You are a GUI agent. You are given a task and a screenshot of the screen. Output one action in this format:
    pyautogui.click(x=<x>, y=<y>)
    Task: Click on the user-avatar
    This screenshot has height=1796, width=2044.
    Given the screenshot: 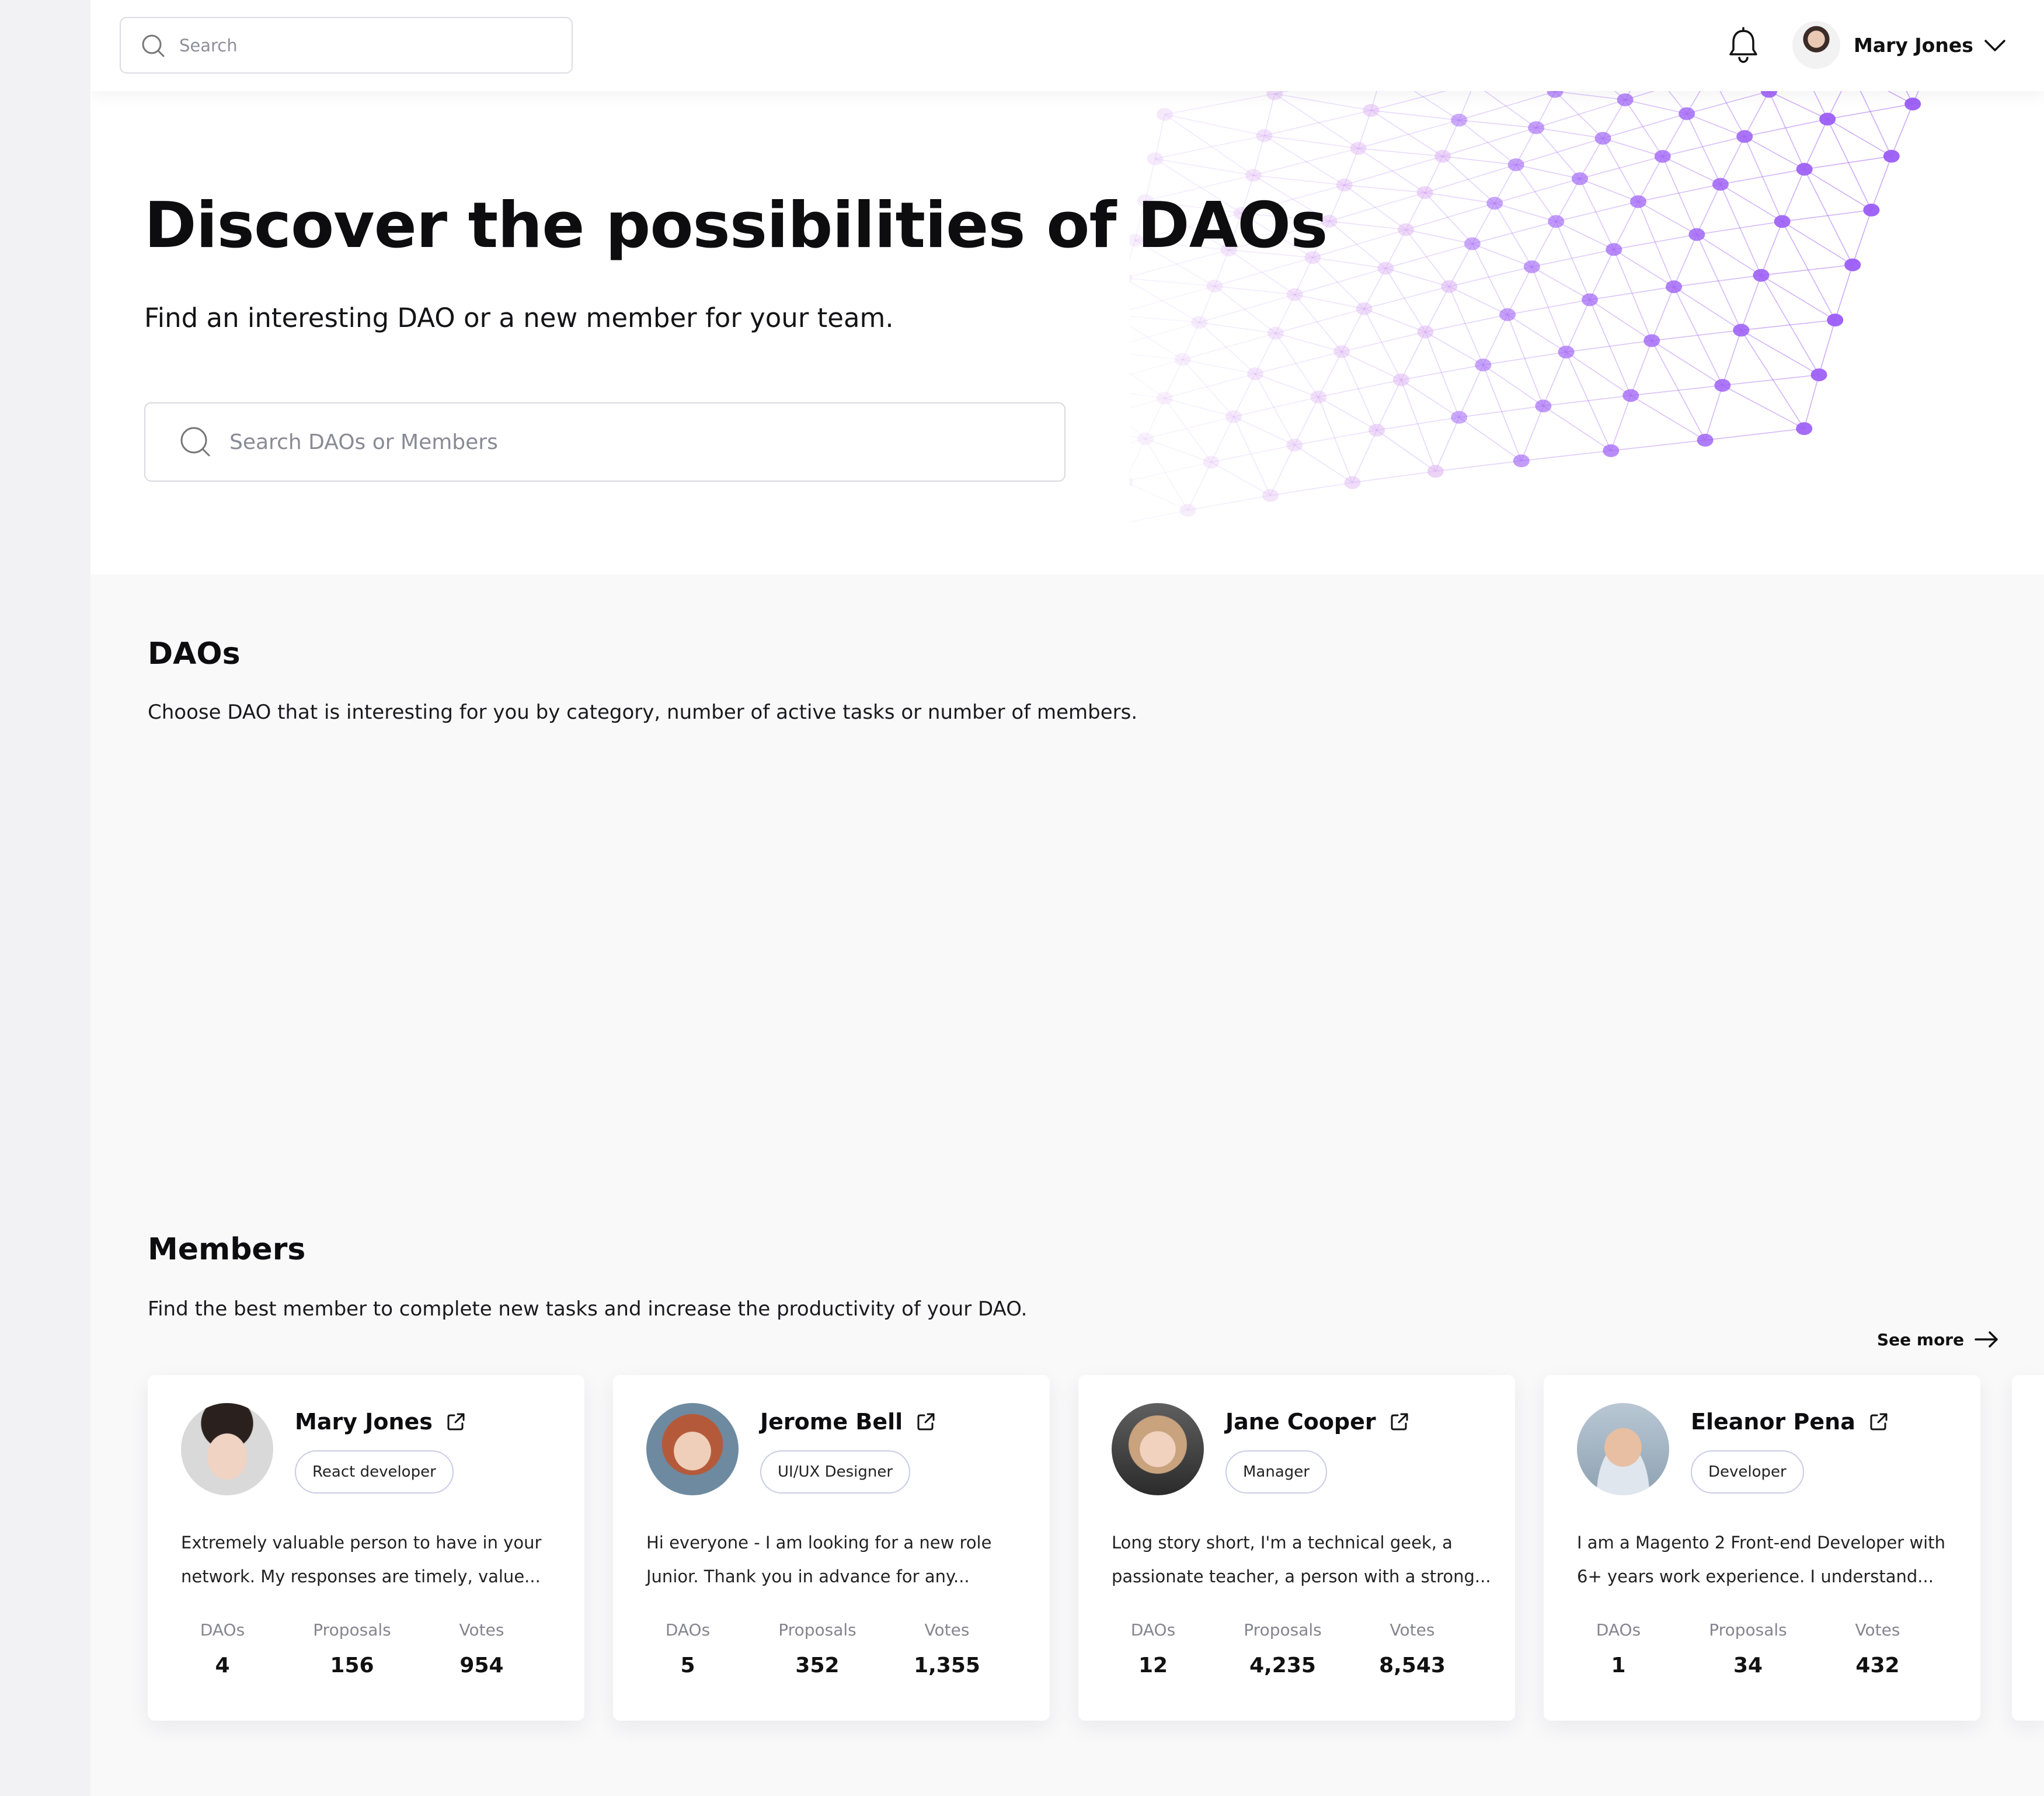 What is the action you would take?
    pyautogui.click(x=1816, y=45)
    